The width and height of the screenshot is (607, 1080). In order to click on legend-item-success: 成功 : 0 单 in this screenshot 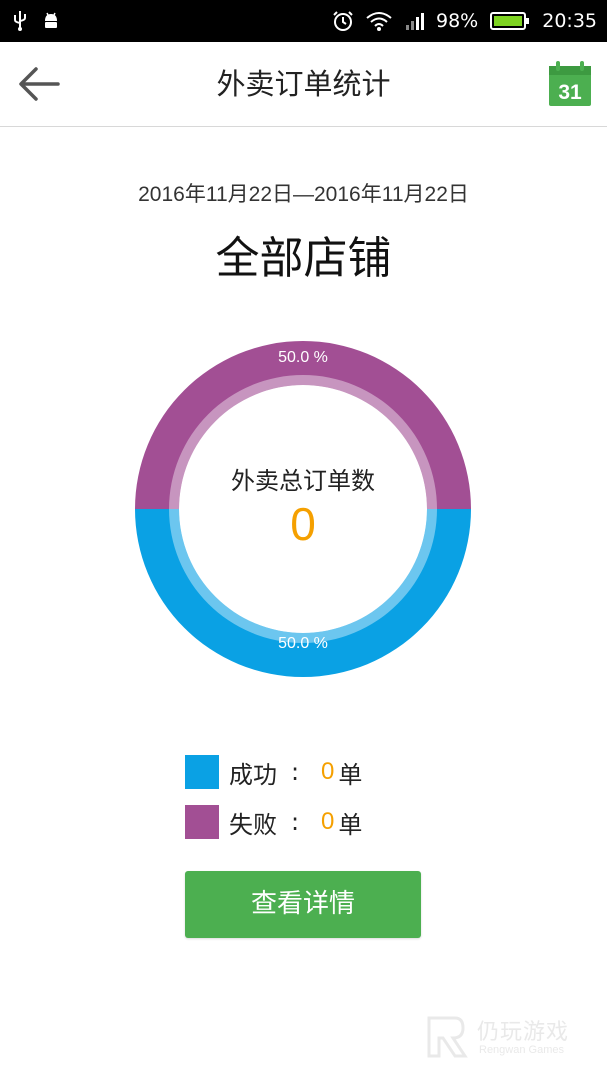, I will do `click(273, 772)`.